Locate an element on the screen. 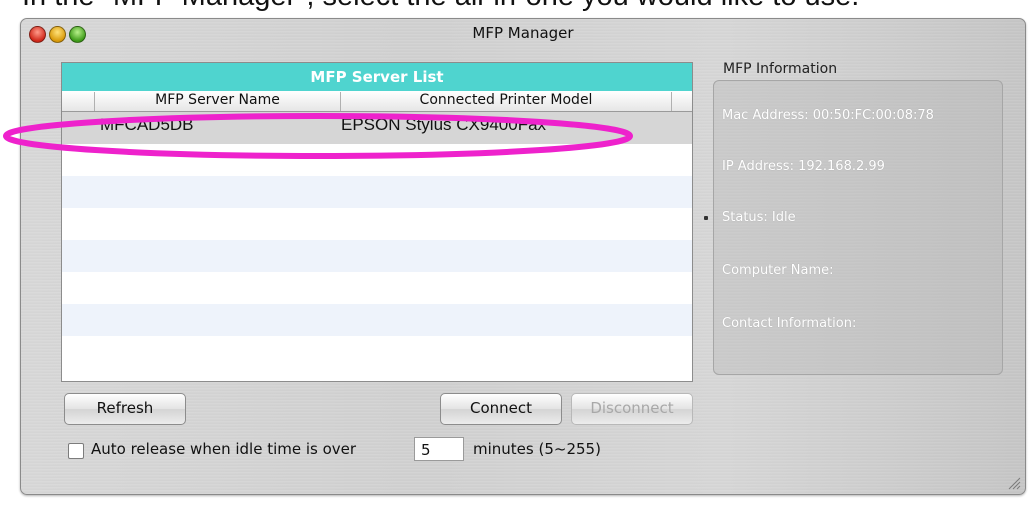  mac-address: Mac Address: 00:50:FC:00:08:78 is located at coordinates (828, 115).